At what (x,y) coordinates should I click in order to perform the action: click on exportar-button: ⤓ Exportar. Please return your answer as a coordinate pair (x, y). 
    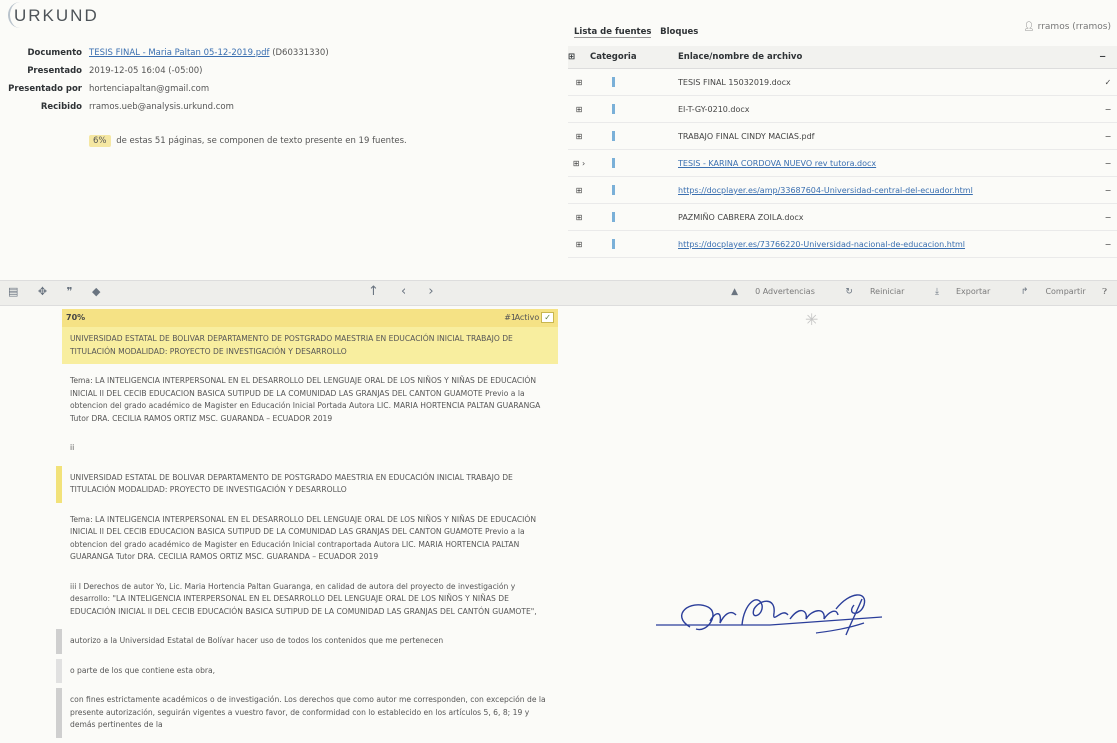
    Looking at the image, I should click on (955, 292).